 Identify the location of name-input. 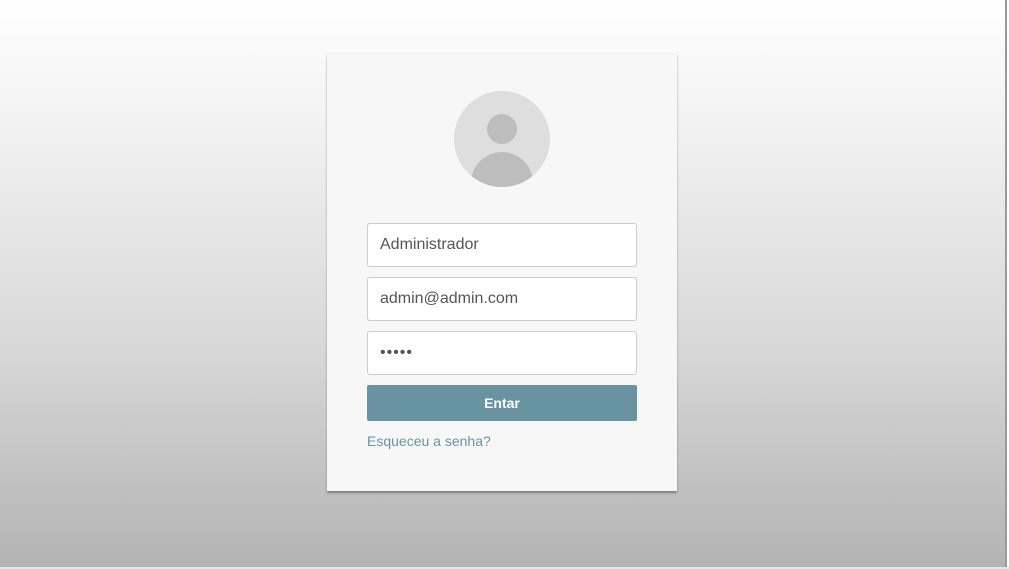
(502, 245).